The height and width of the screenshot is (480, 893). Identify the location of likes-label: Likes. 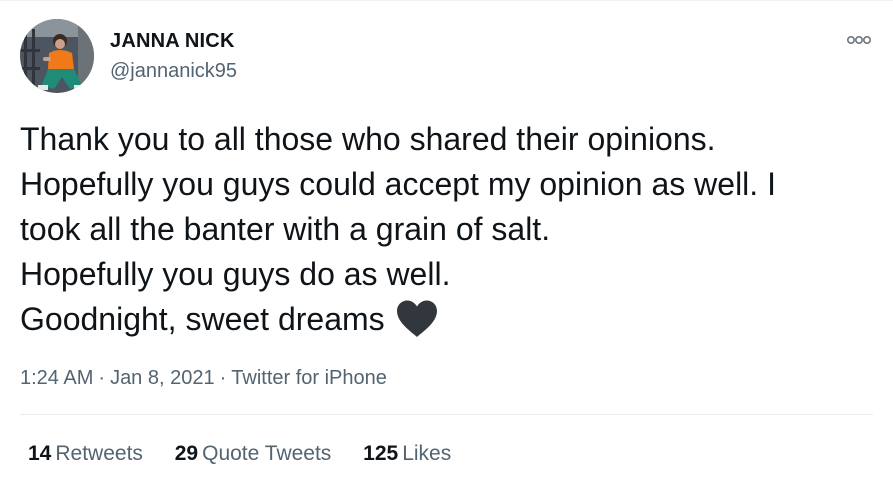
(427, 453).